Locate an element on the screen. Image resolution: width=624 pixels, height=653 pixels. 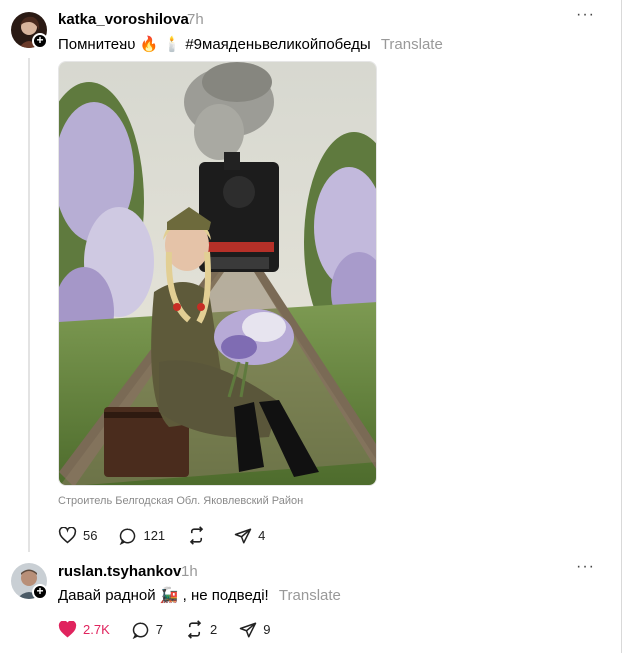
reply-repost-button: 2 is located at coordinates (201, 629).